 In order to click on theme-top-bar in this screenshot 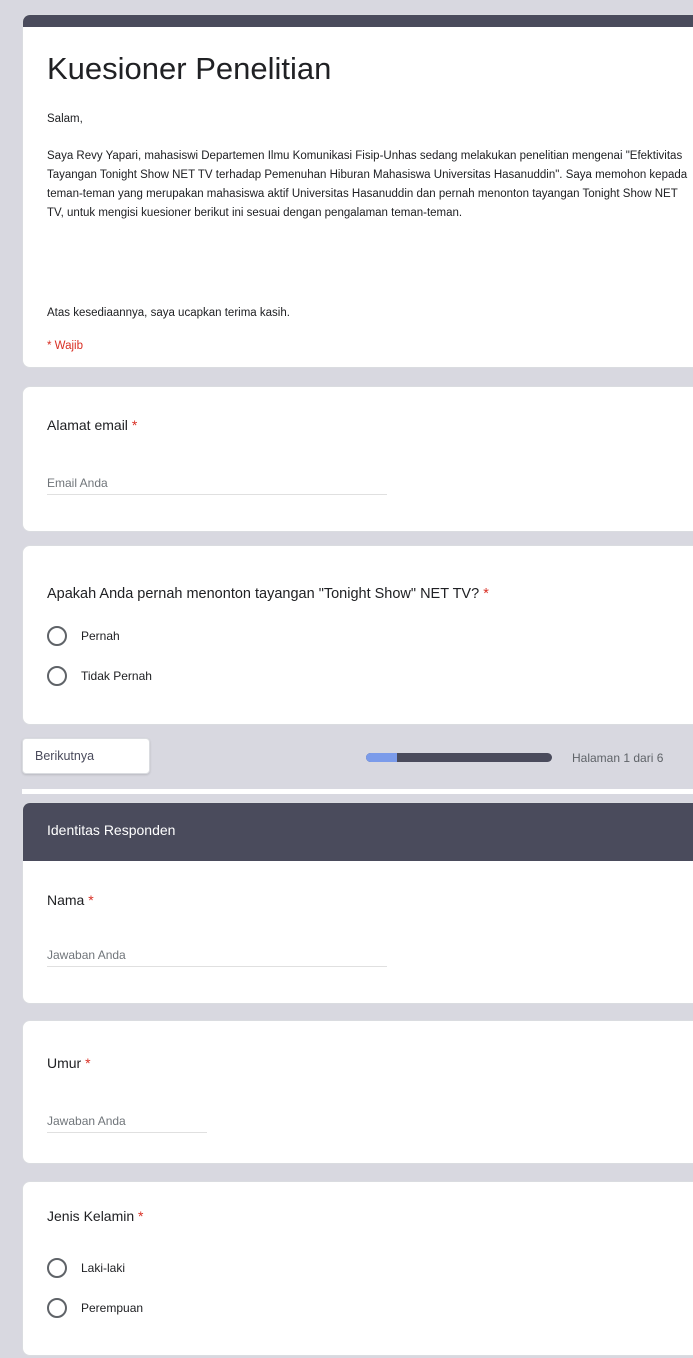, I will do `click(358, 21)`.